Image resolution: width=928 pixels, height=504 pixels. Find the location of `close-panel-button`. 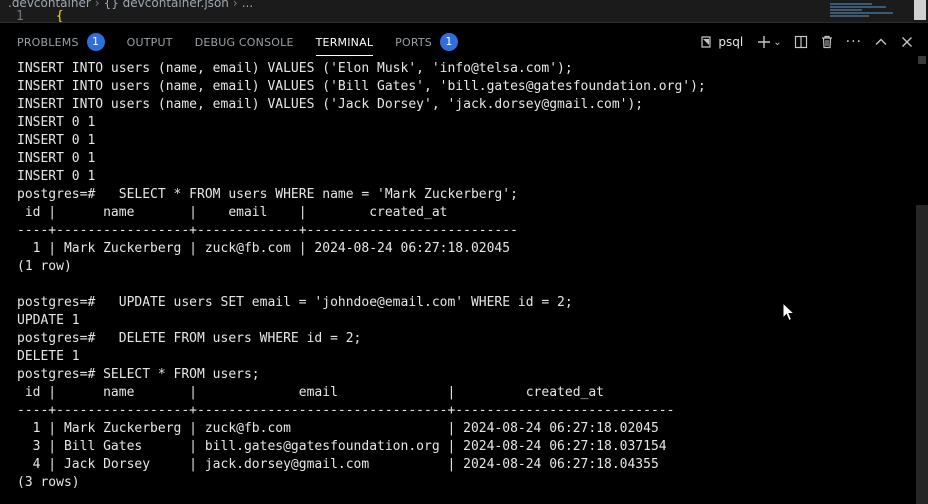

close-panel-button is located at coordinates (907, 42).